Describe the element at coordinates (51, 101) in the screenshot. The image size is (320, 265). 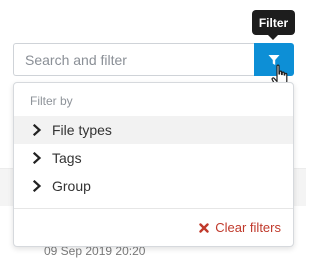
I see `dropdown-heading: Filter by` at that location.